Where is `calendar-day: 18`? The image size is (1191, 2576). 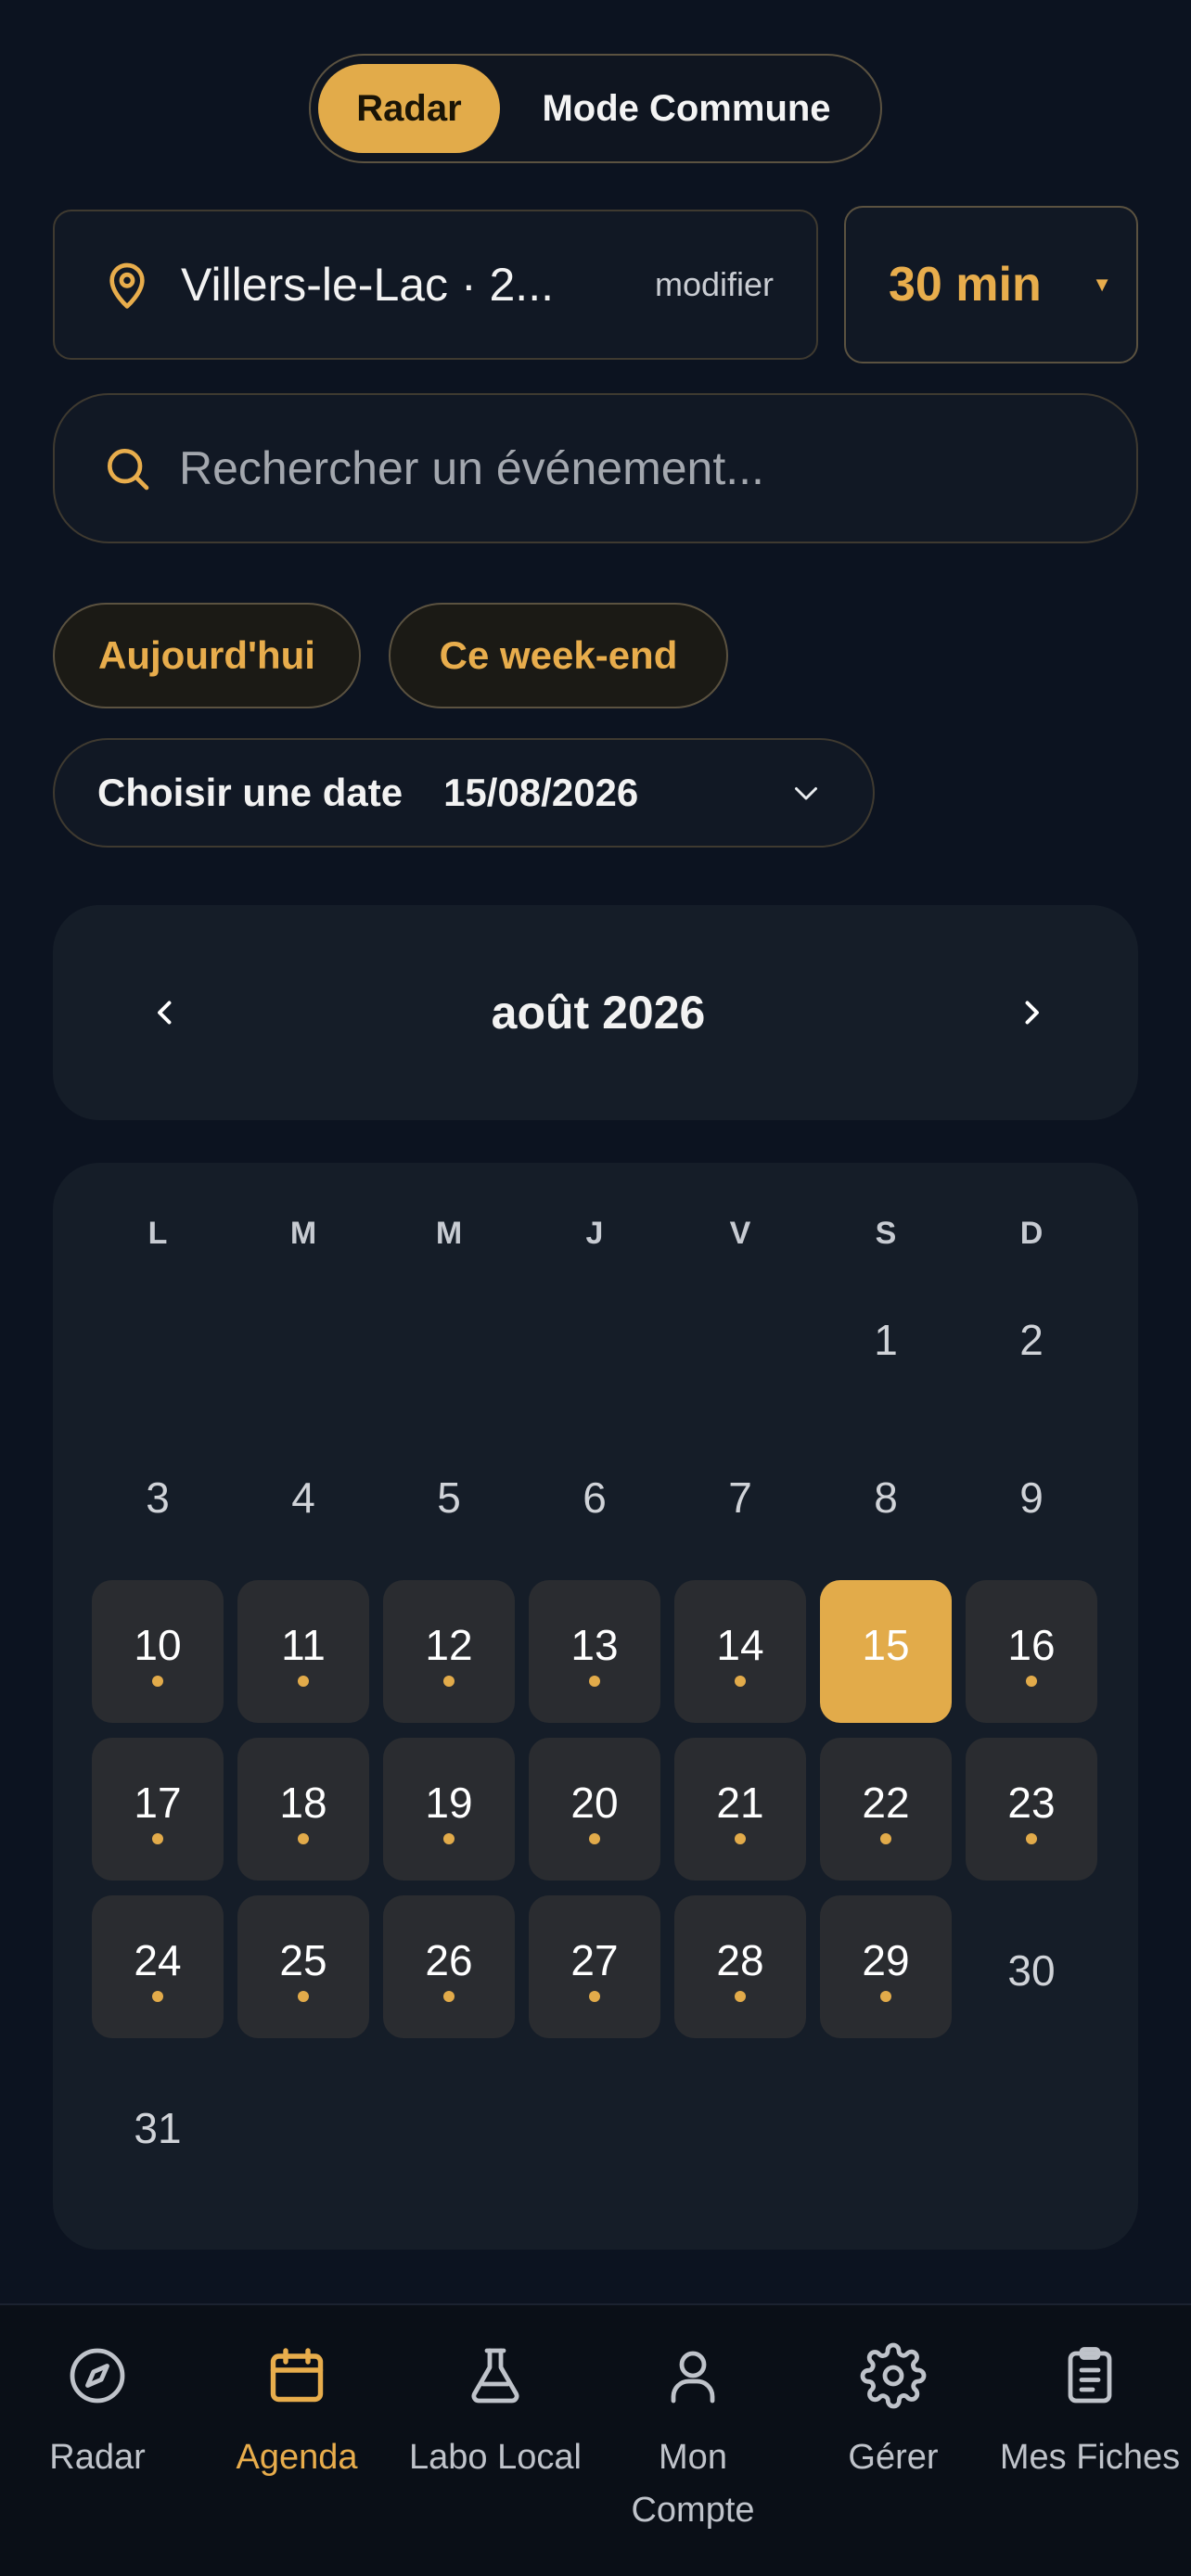 calendar-day: 18 is located at coordinates (303, 1809).